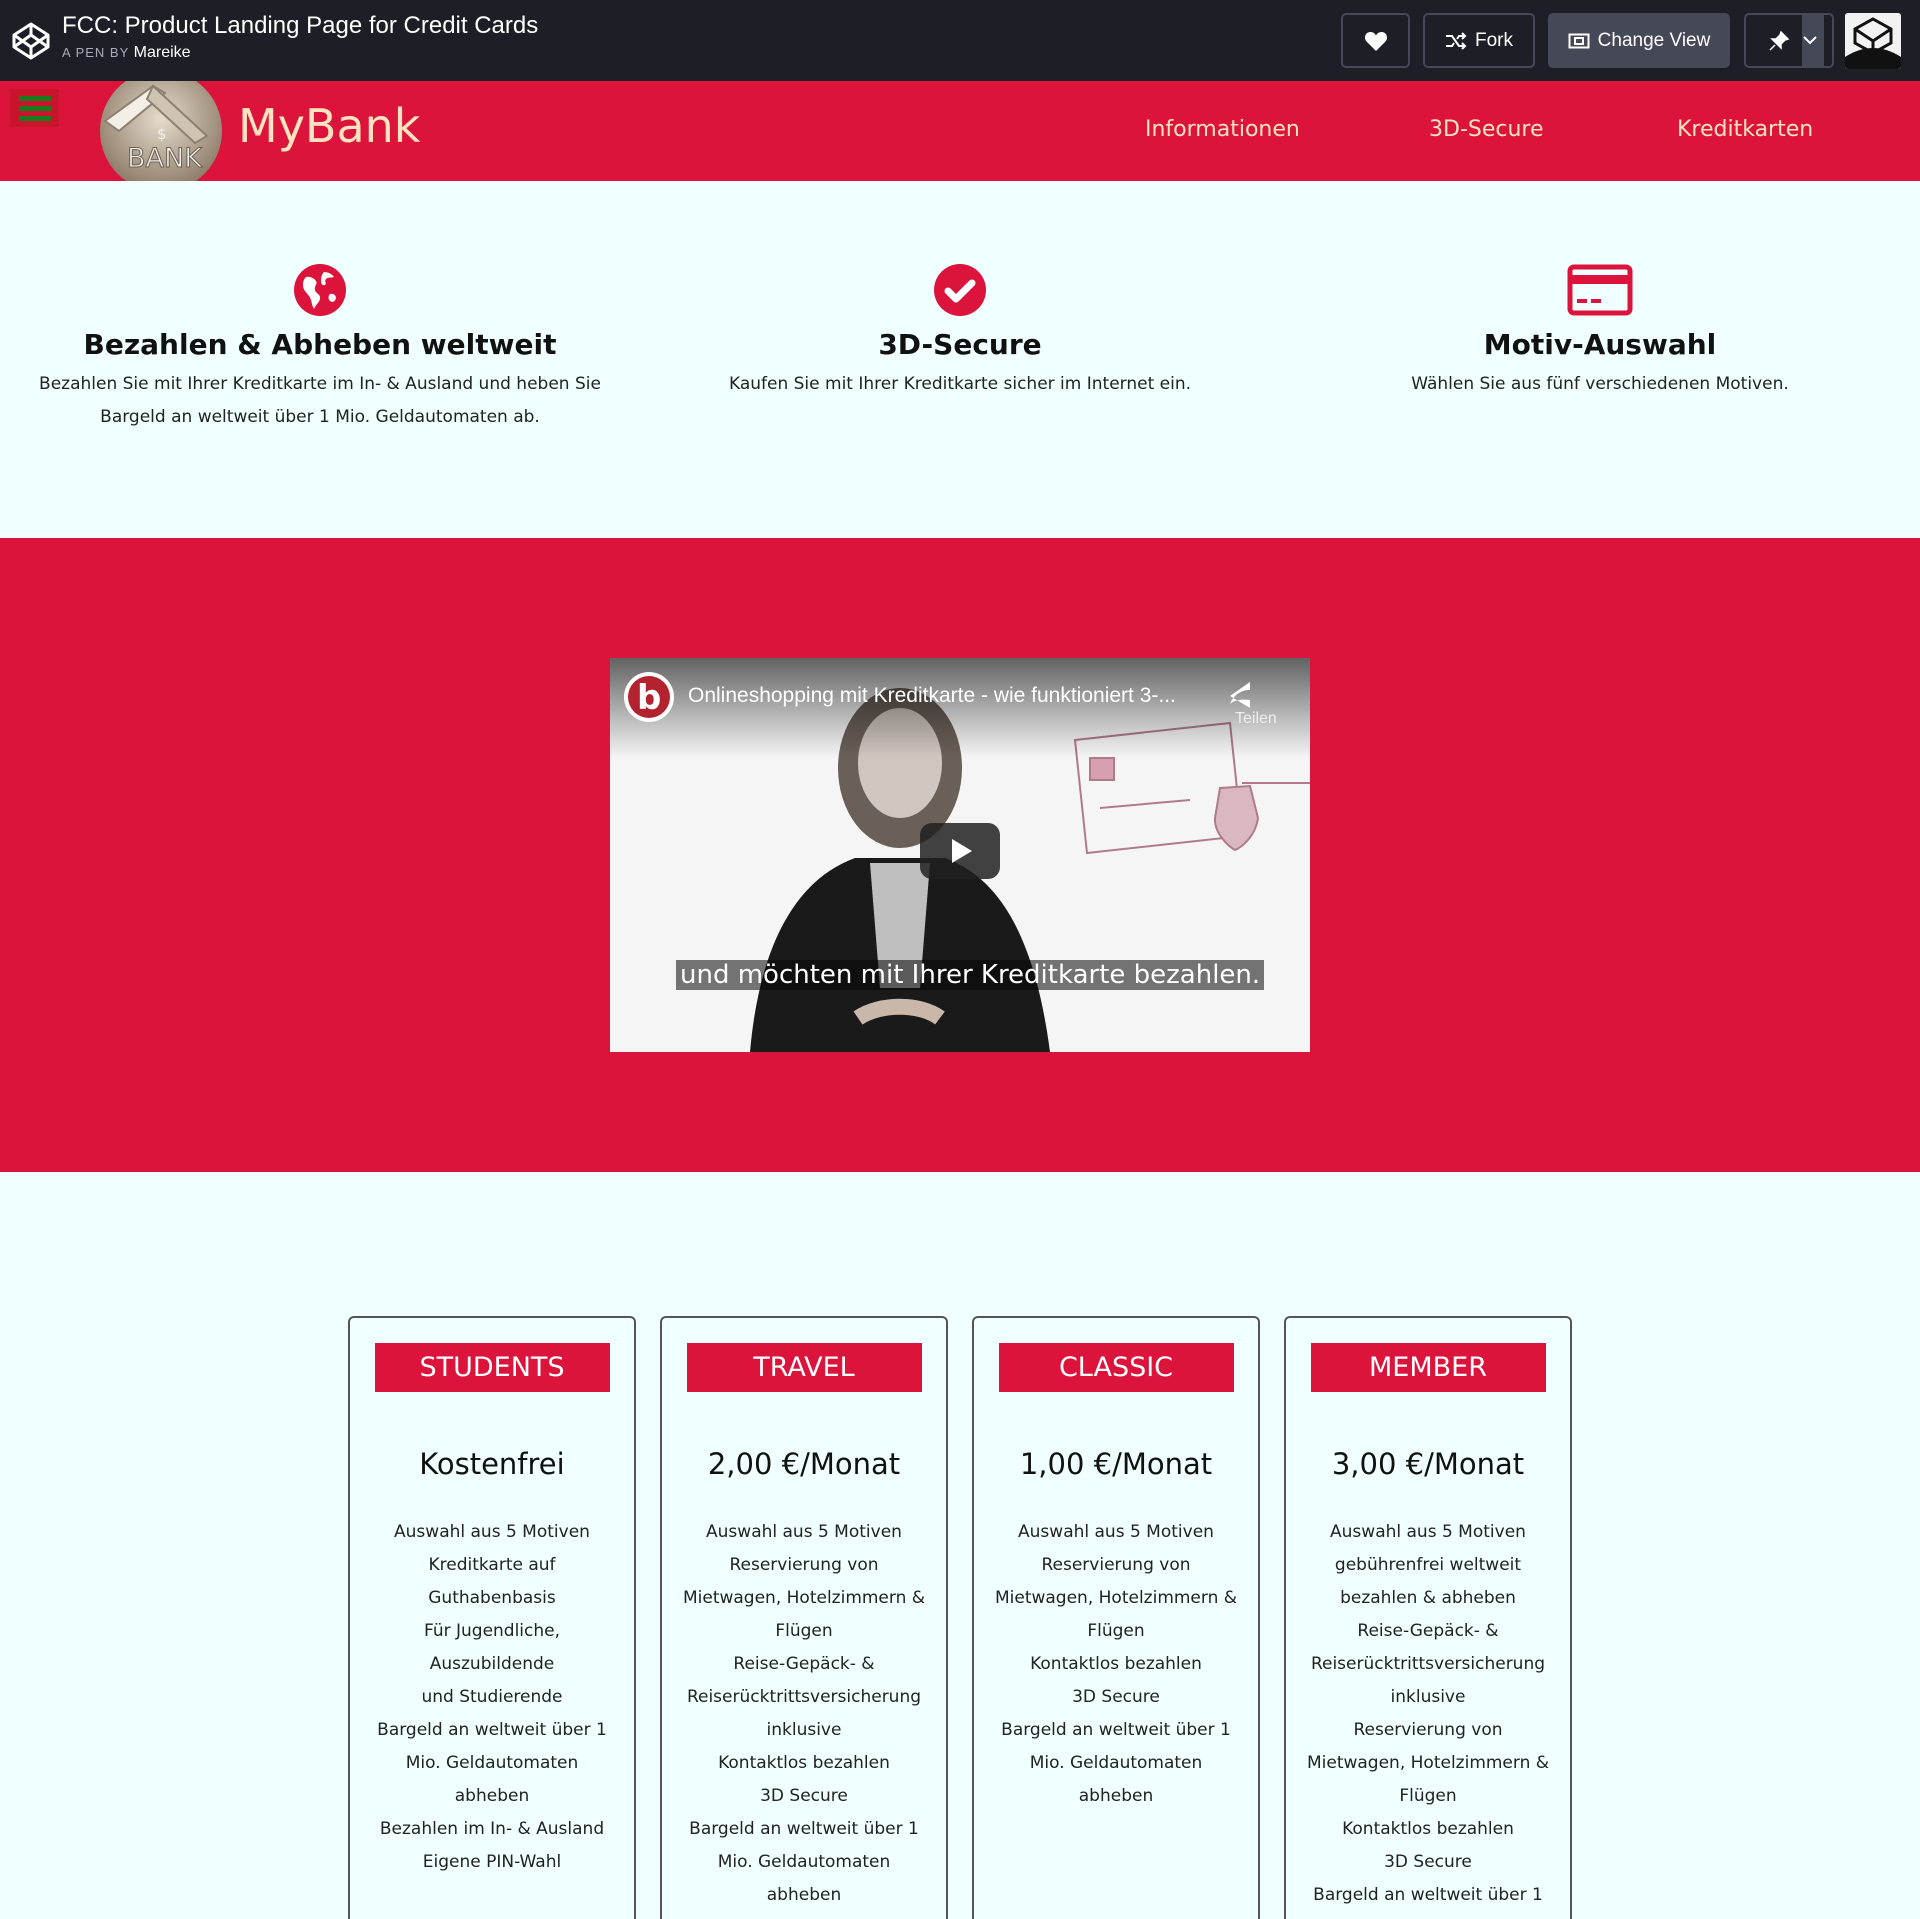  What do you see at coordinates (960, 290) in the screenshot?
I see `check-circle-icon` at bounding box center [960, 290].